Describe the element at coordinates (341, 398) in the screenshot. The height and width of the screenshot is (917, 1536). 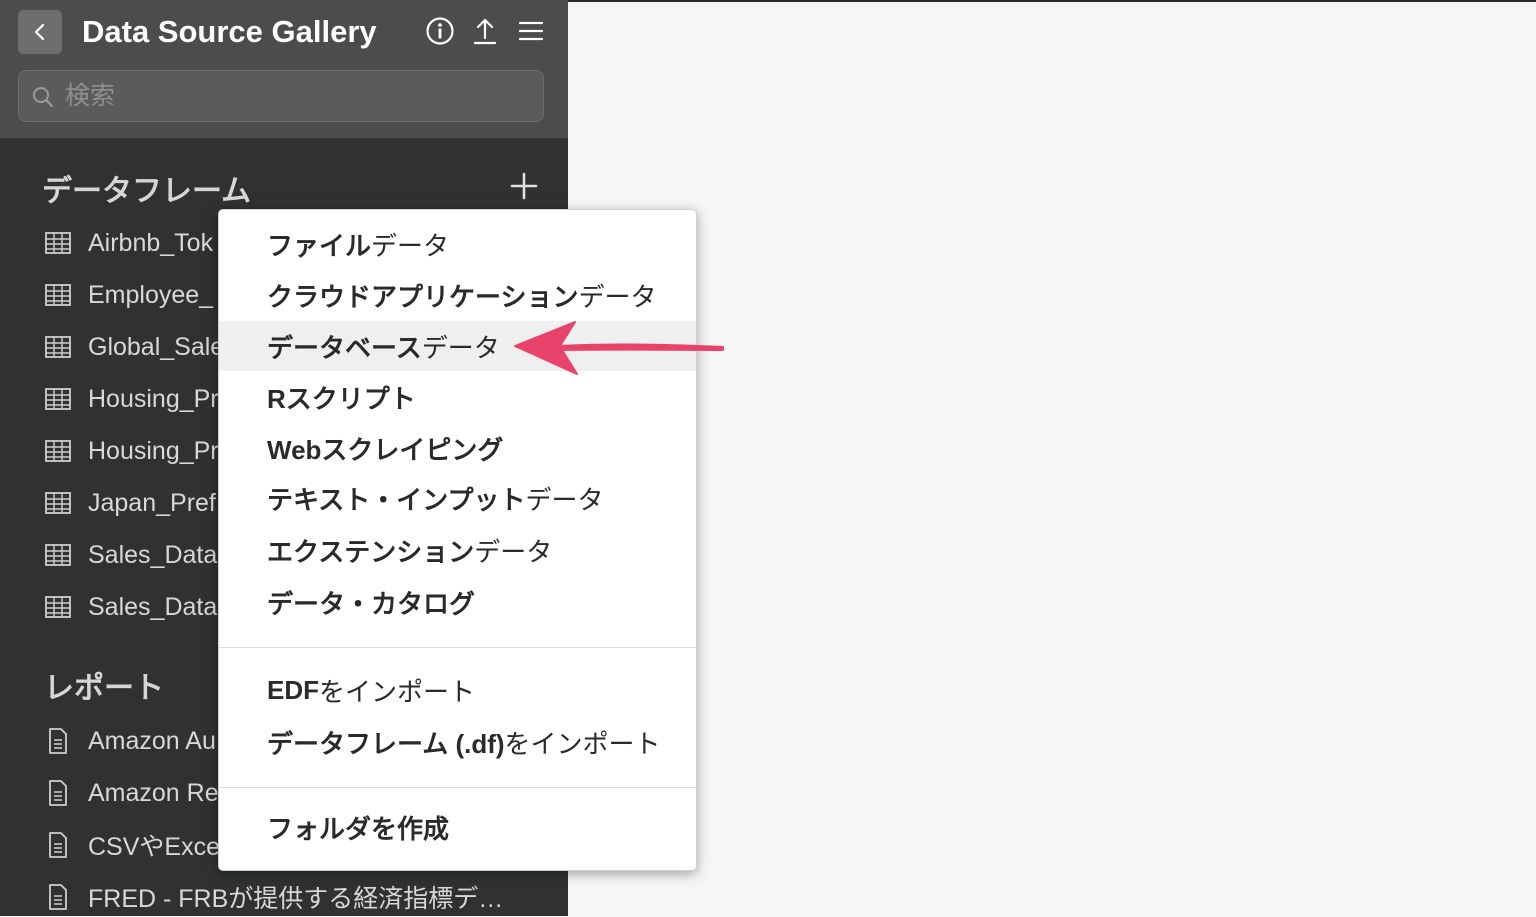
I see `menu-item-label-bold: Rスクリプト` at that location.